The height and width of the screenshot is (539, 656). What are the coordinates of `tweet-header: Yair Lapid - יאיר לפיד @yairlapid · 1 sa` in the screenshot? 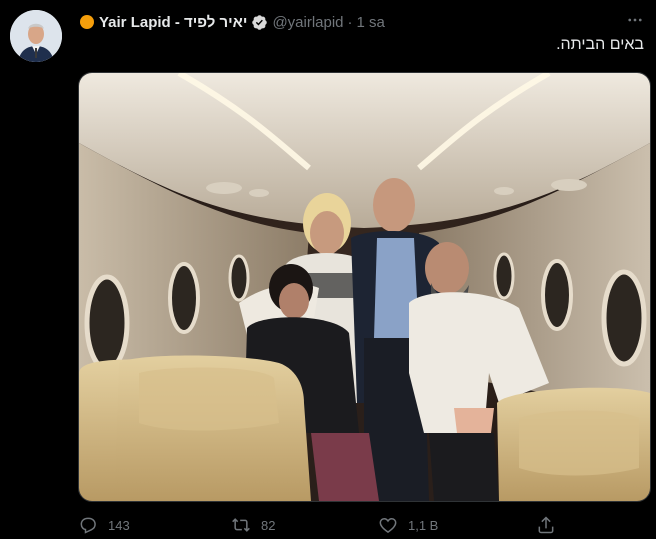 It's located at (362, 22).